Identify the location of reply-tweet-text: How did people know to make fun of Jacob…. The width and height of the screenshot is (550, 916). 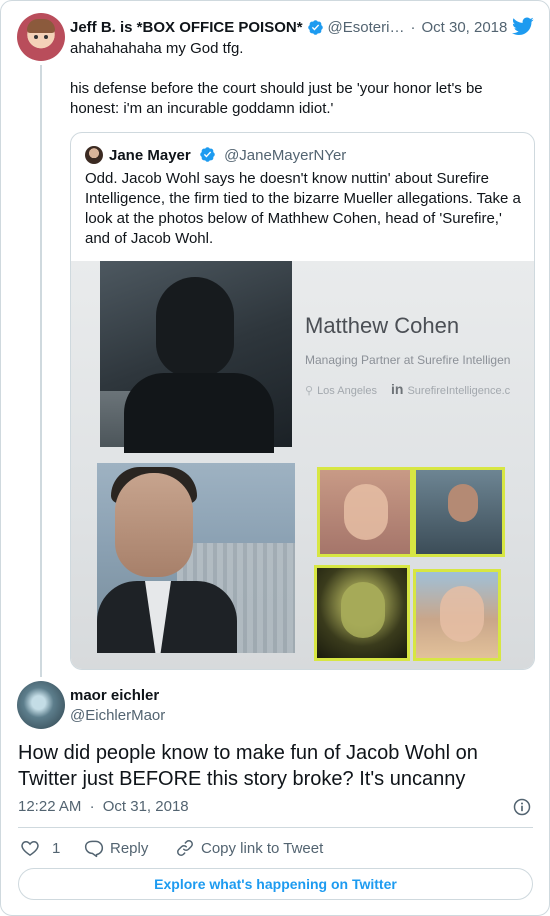
(248, 766).